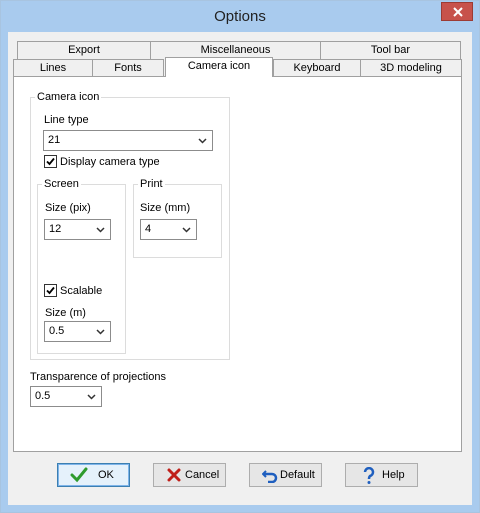  I want to click on line-type-value: 21, so click(54, 140).